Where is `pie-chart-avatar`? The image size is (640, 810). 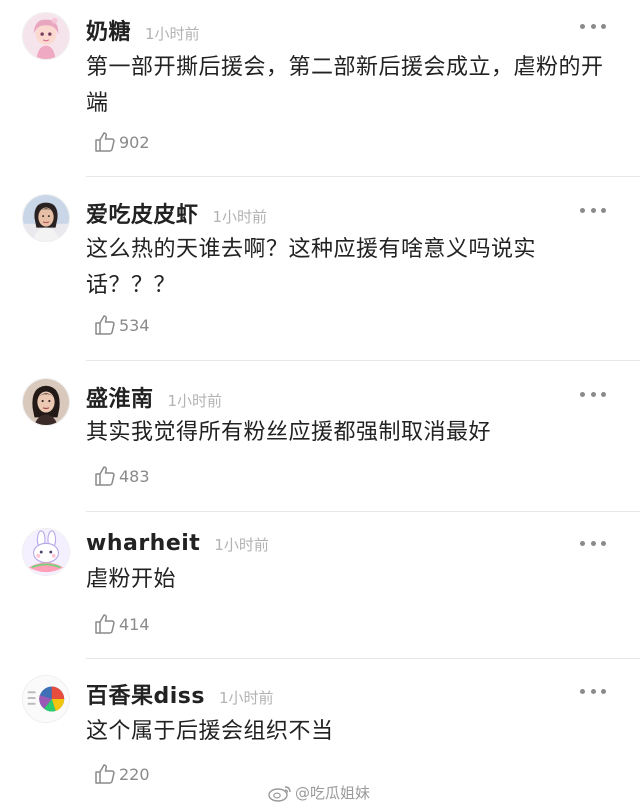 pie-chart-avatar is located at coordinates (46, 699).